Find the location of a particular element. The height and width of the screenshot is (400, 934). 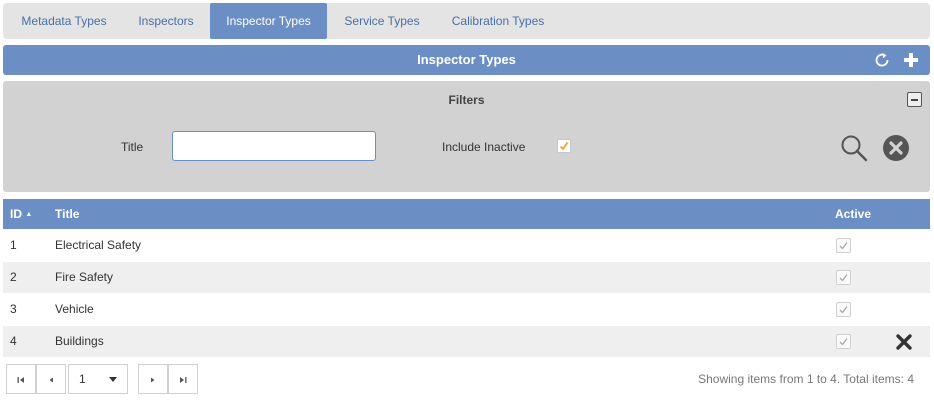

page-select: 1 is located at coordinates (98, 379).